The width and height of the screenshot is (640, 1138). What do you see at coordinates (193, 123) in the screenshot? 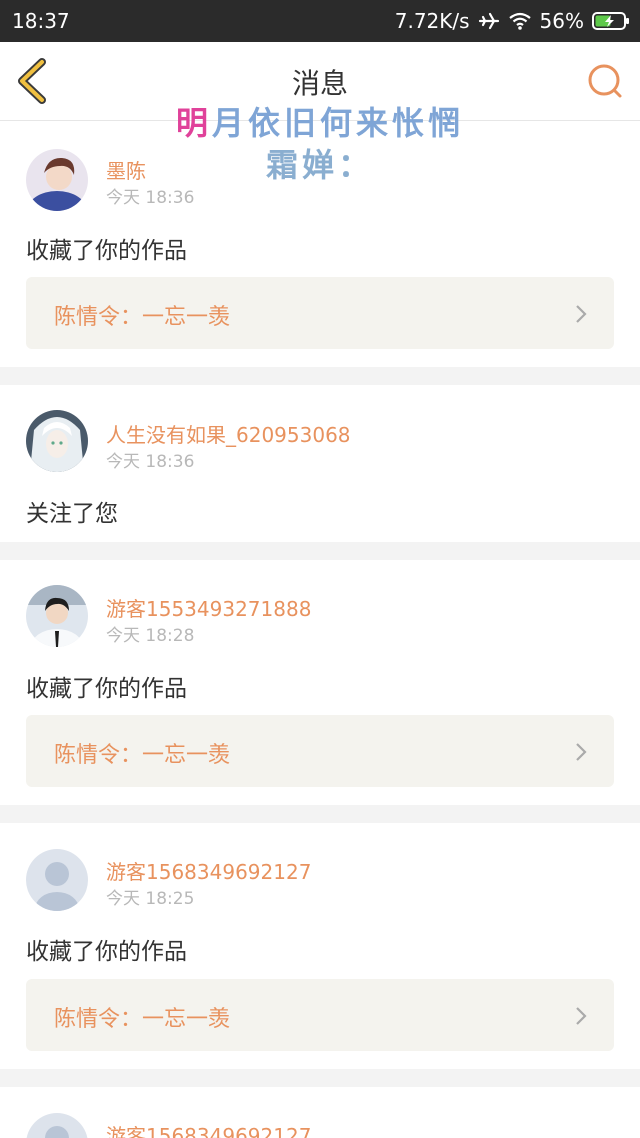
I see `overlay-caption-first-char: 明` at bounding box center [193, 123].